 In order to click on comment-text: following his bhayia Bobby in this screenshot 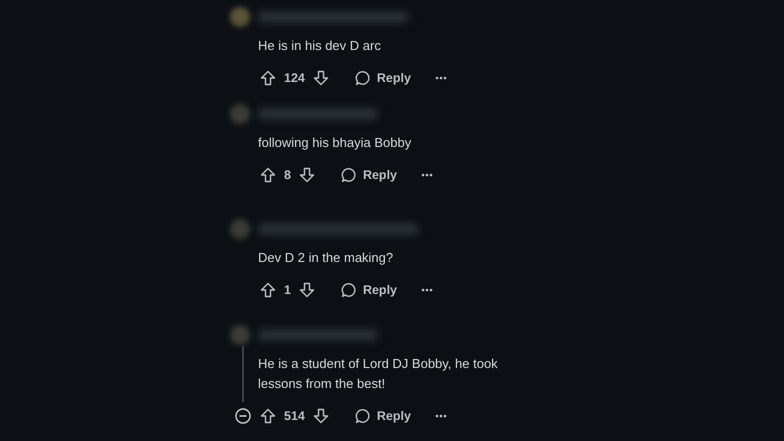, I will do `click(335, 143)`.